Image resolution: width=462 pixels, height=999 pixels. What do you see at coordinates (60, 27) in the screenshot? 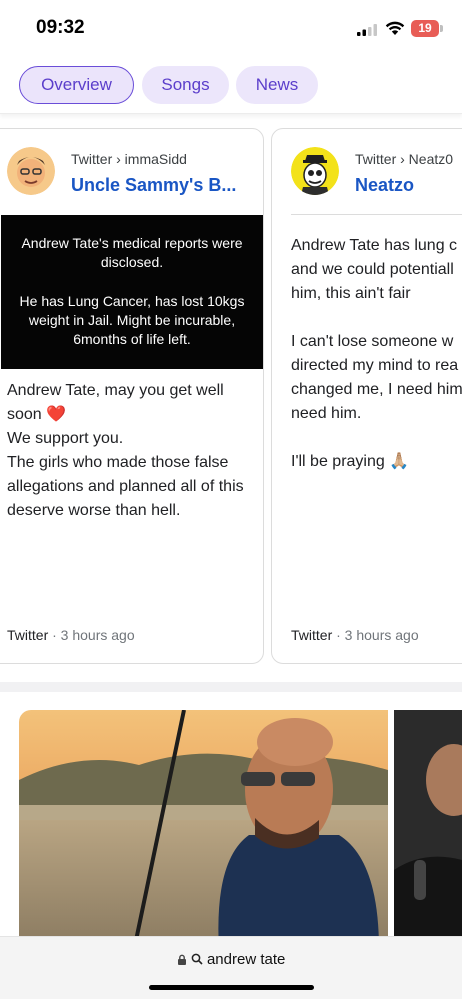
I see `status-time: 09:32` at bounding box center [60, 27].